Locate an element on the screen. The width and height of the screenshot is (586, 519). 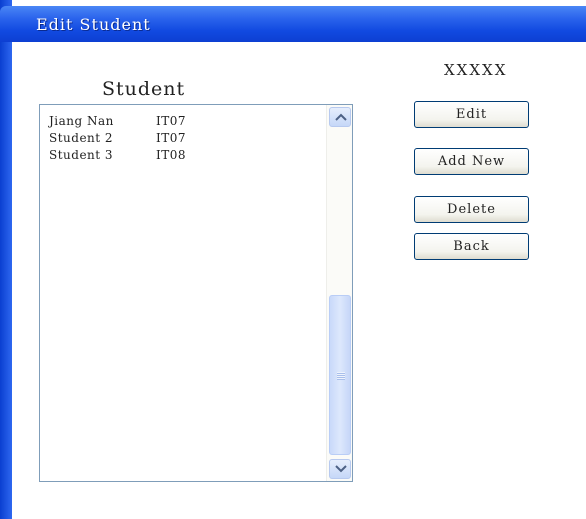
window-frame-left is located at coordinates (6, 259).